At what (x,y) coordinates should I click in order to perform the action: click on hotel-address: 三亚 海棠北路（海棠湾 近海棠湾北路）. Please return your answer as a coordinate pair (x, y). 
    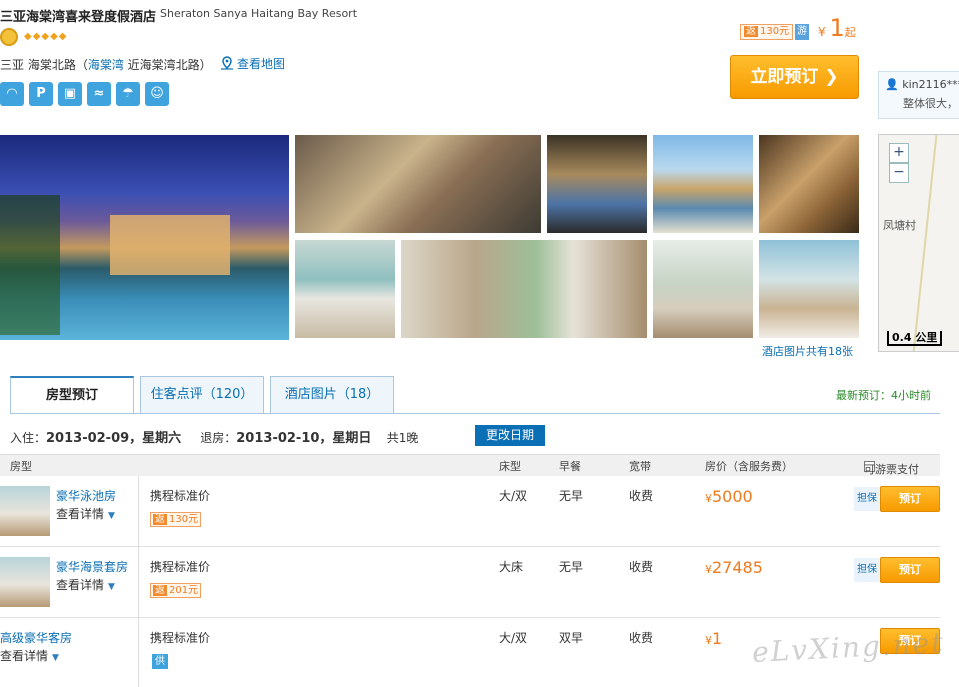
    Looking at the image, I should click on (106, 64).